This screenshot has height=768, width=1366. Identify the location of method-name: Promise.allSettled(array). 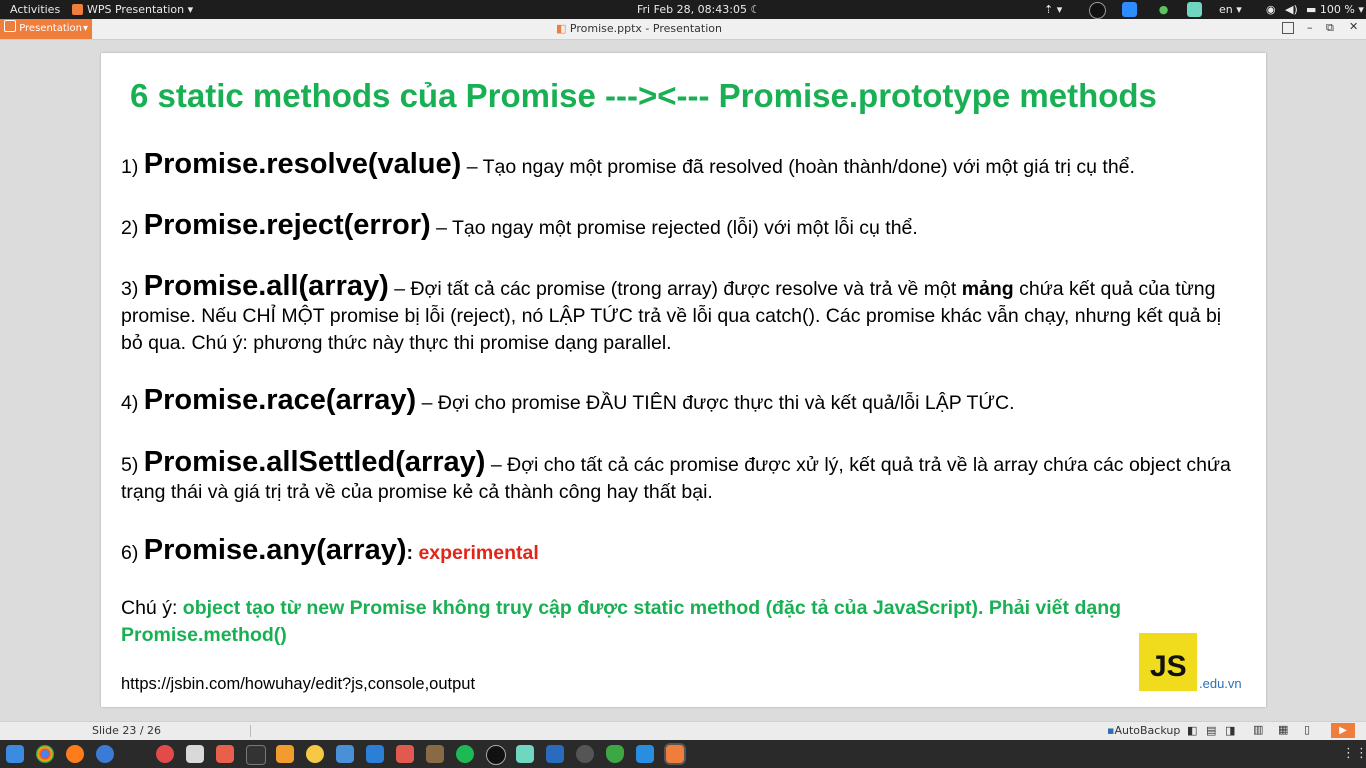
(314, 462).